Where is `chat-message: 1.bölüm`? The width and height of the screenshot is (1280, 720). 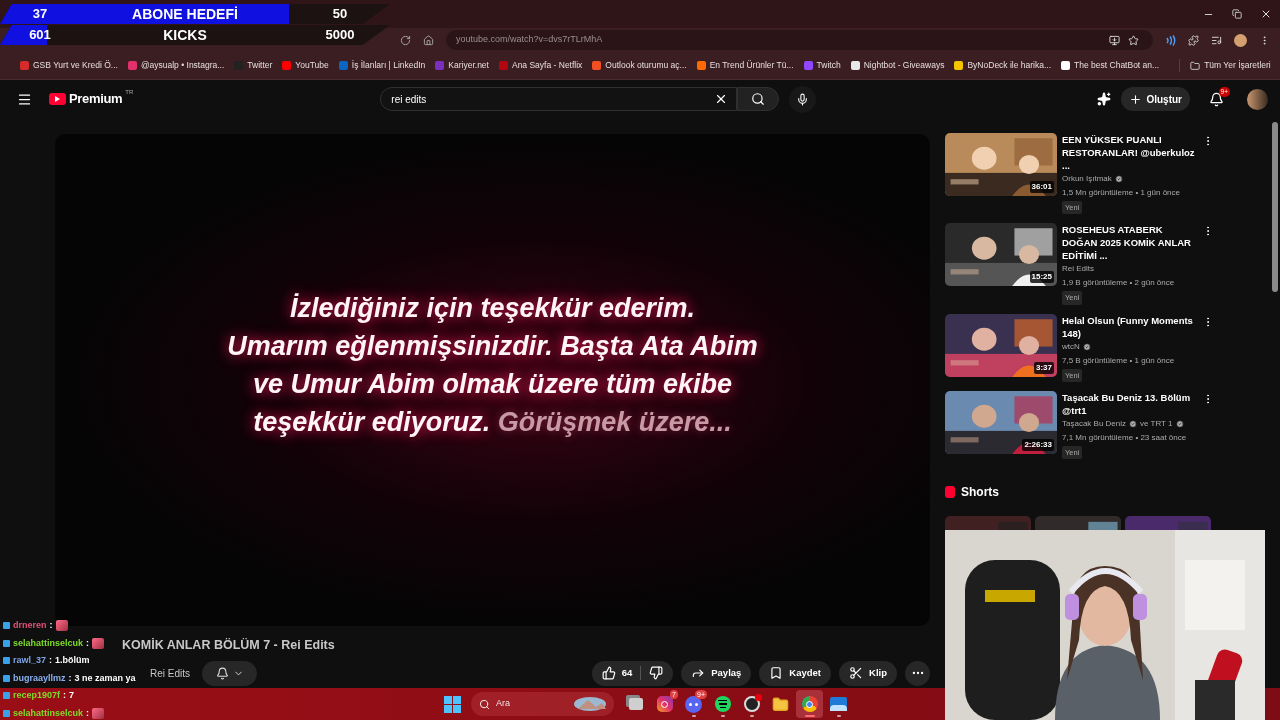 chat-message: 1.bölüm is located at coordinates (72, 660).